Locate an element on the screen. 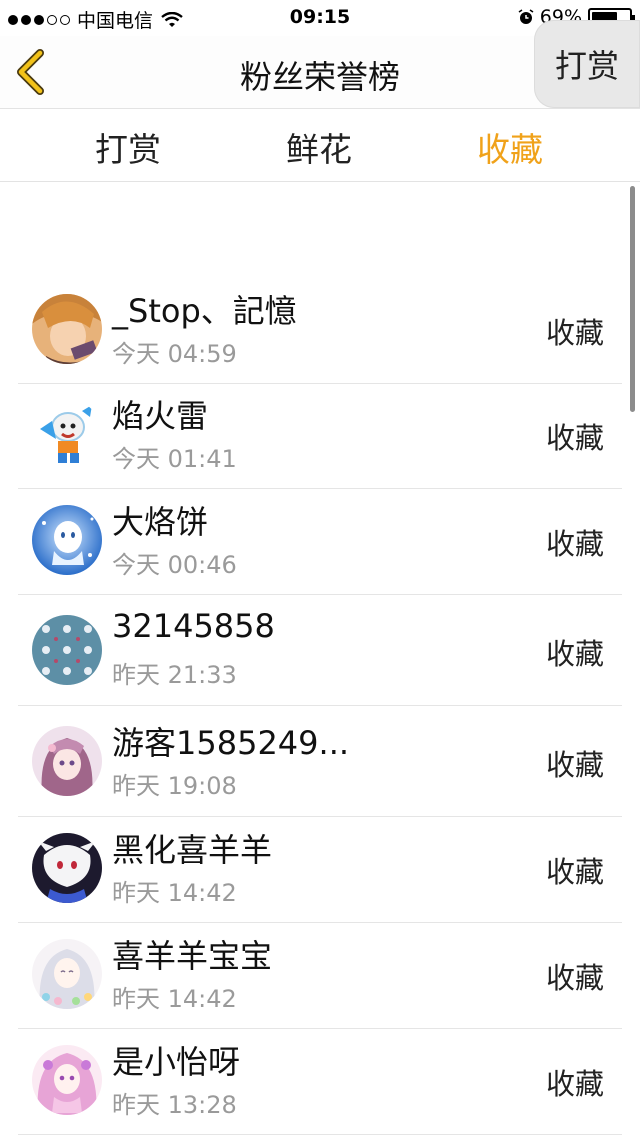  blue-ghost-avatar is located at coordinates (67, 540).